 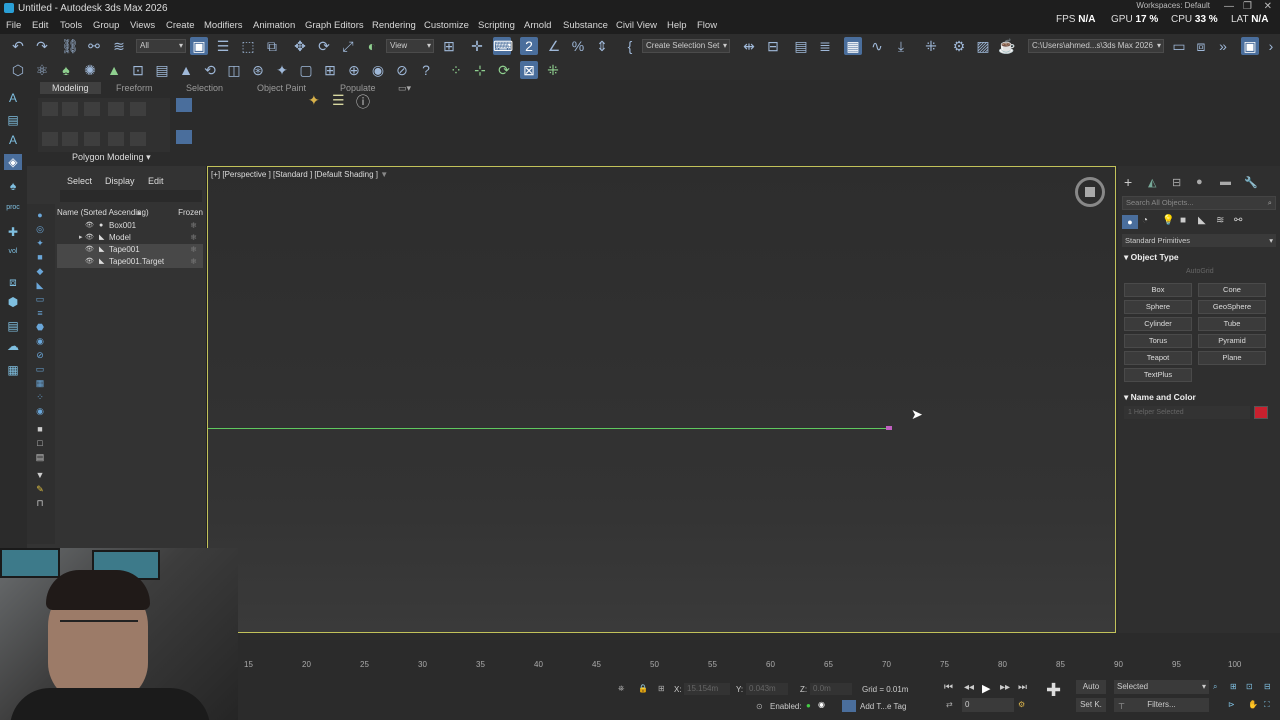 What do you see at coordinates (372, 46) in the screenshot?
I see `placement-icon: ◐` at bounding box center [372, 46].